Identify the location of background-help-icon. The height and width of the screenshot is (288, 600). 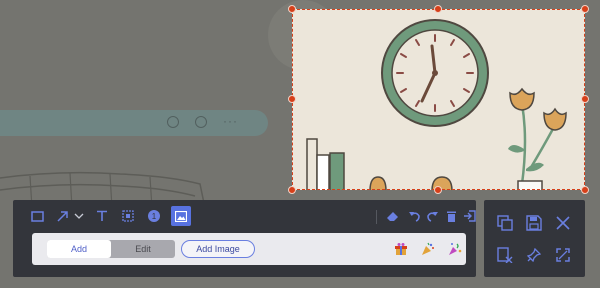
(201, 122).